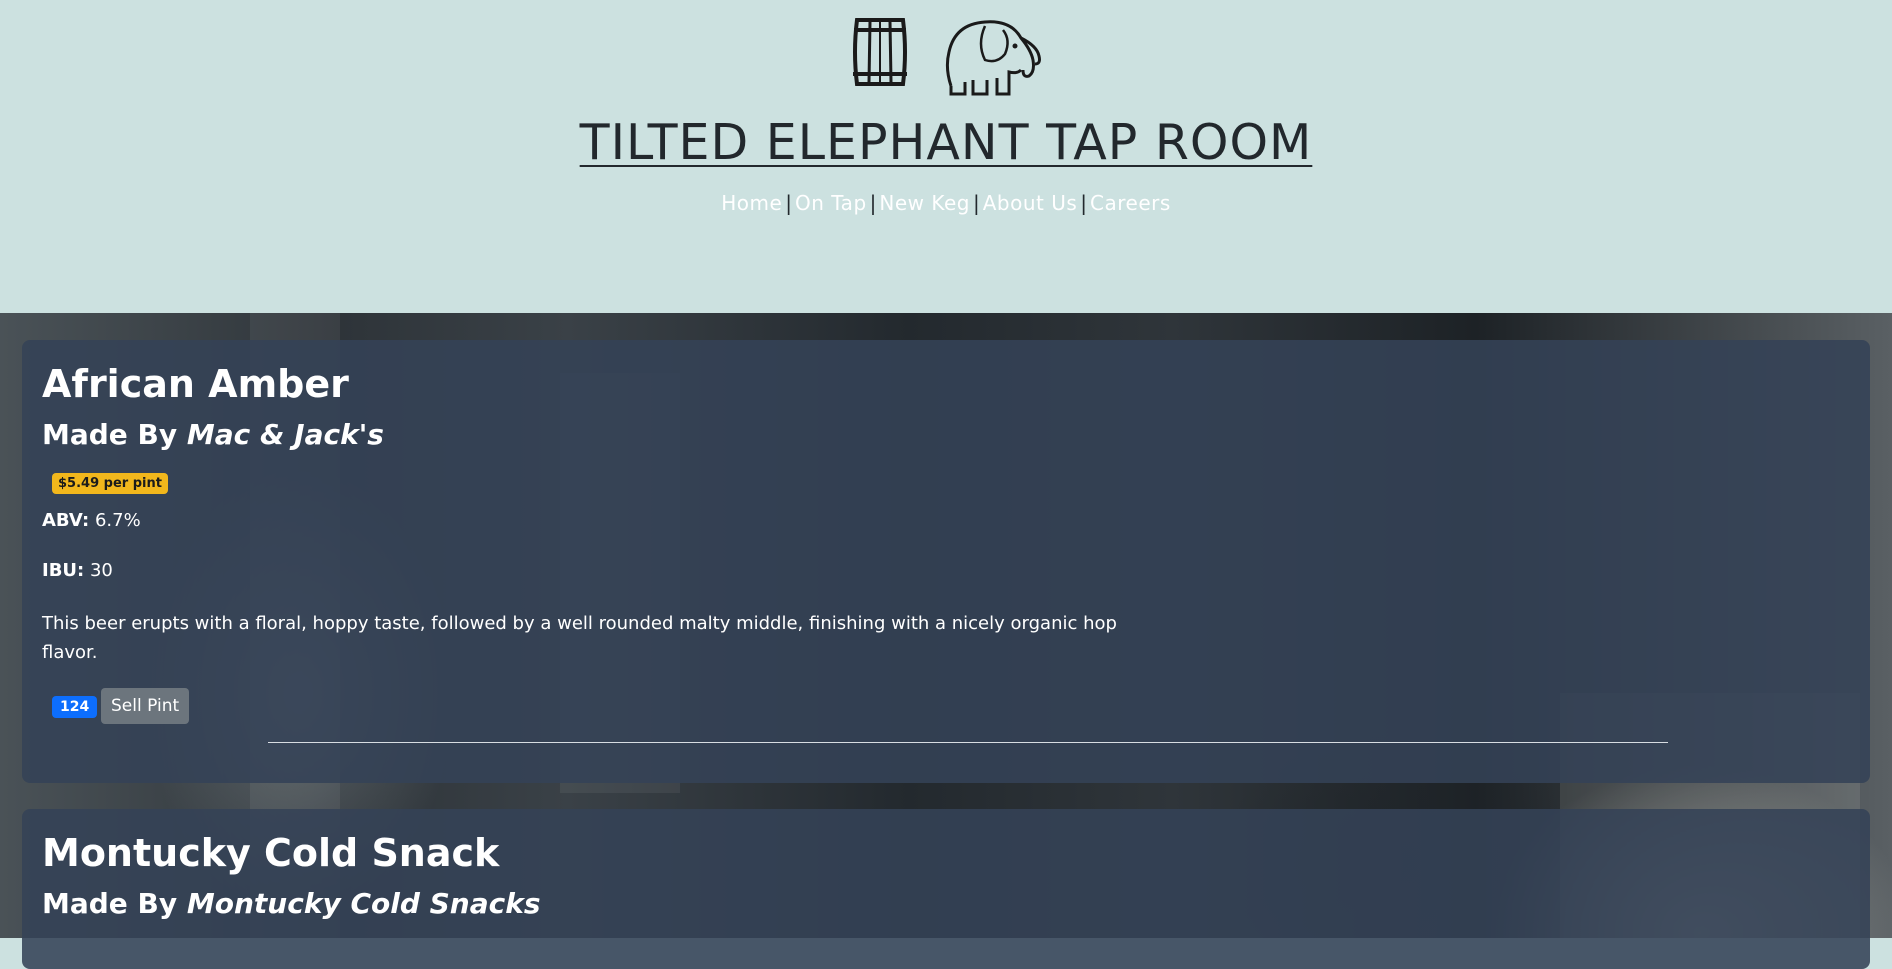 Image resolution: width=1892 pixels, height=969 pixels. I want to click on title-text: TILTED ELEPHANT TAP ROOM, so click(946, 142).